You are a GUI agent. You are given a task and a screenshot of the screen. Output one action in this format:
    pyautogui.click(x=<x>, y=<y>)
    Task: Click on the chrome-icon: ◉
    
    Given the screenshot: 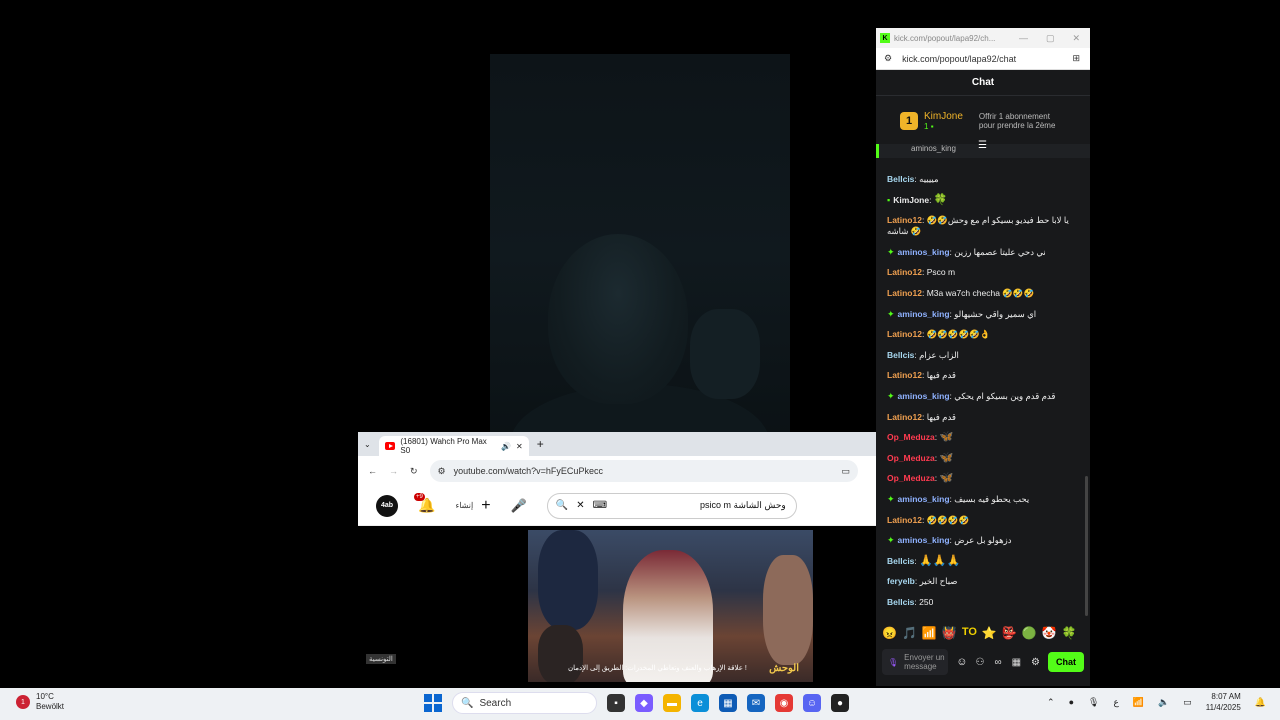 What is the action you would take?
    pyautogui.click(x=784, y=703)
    